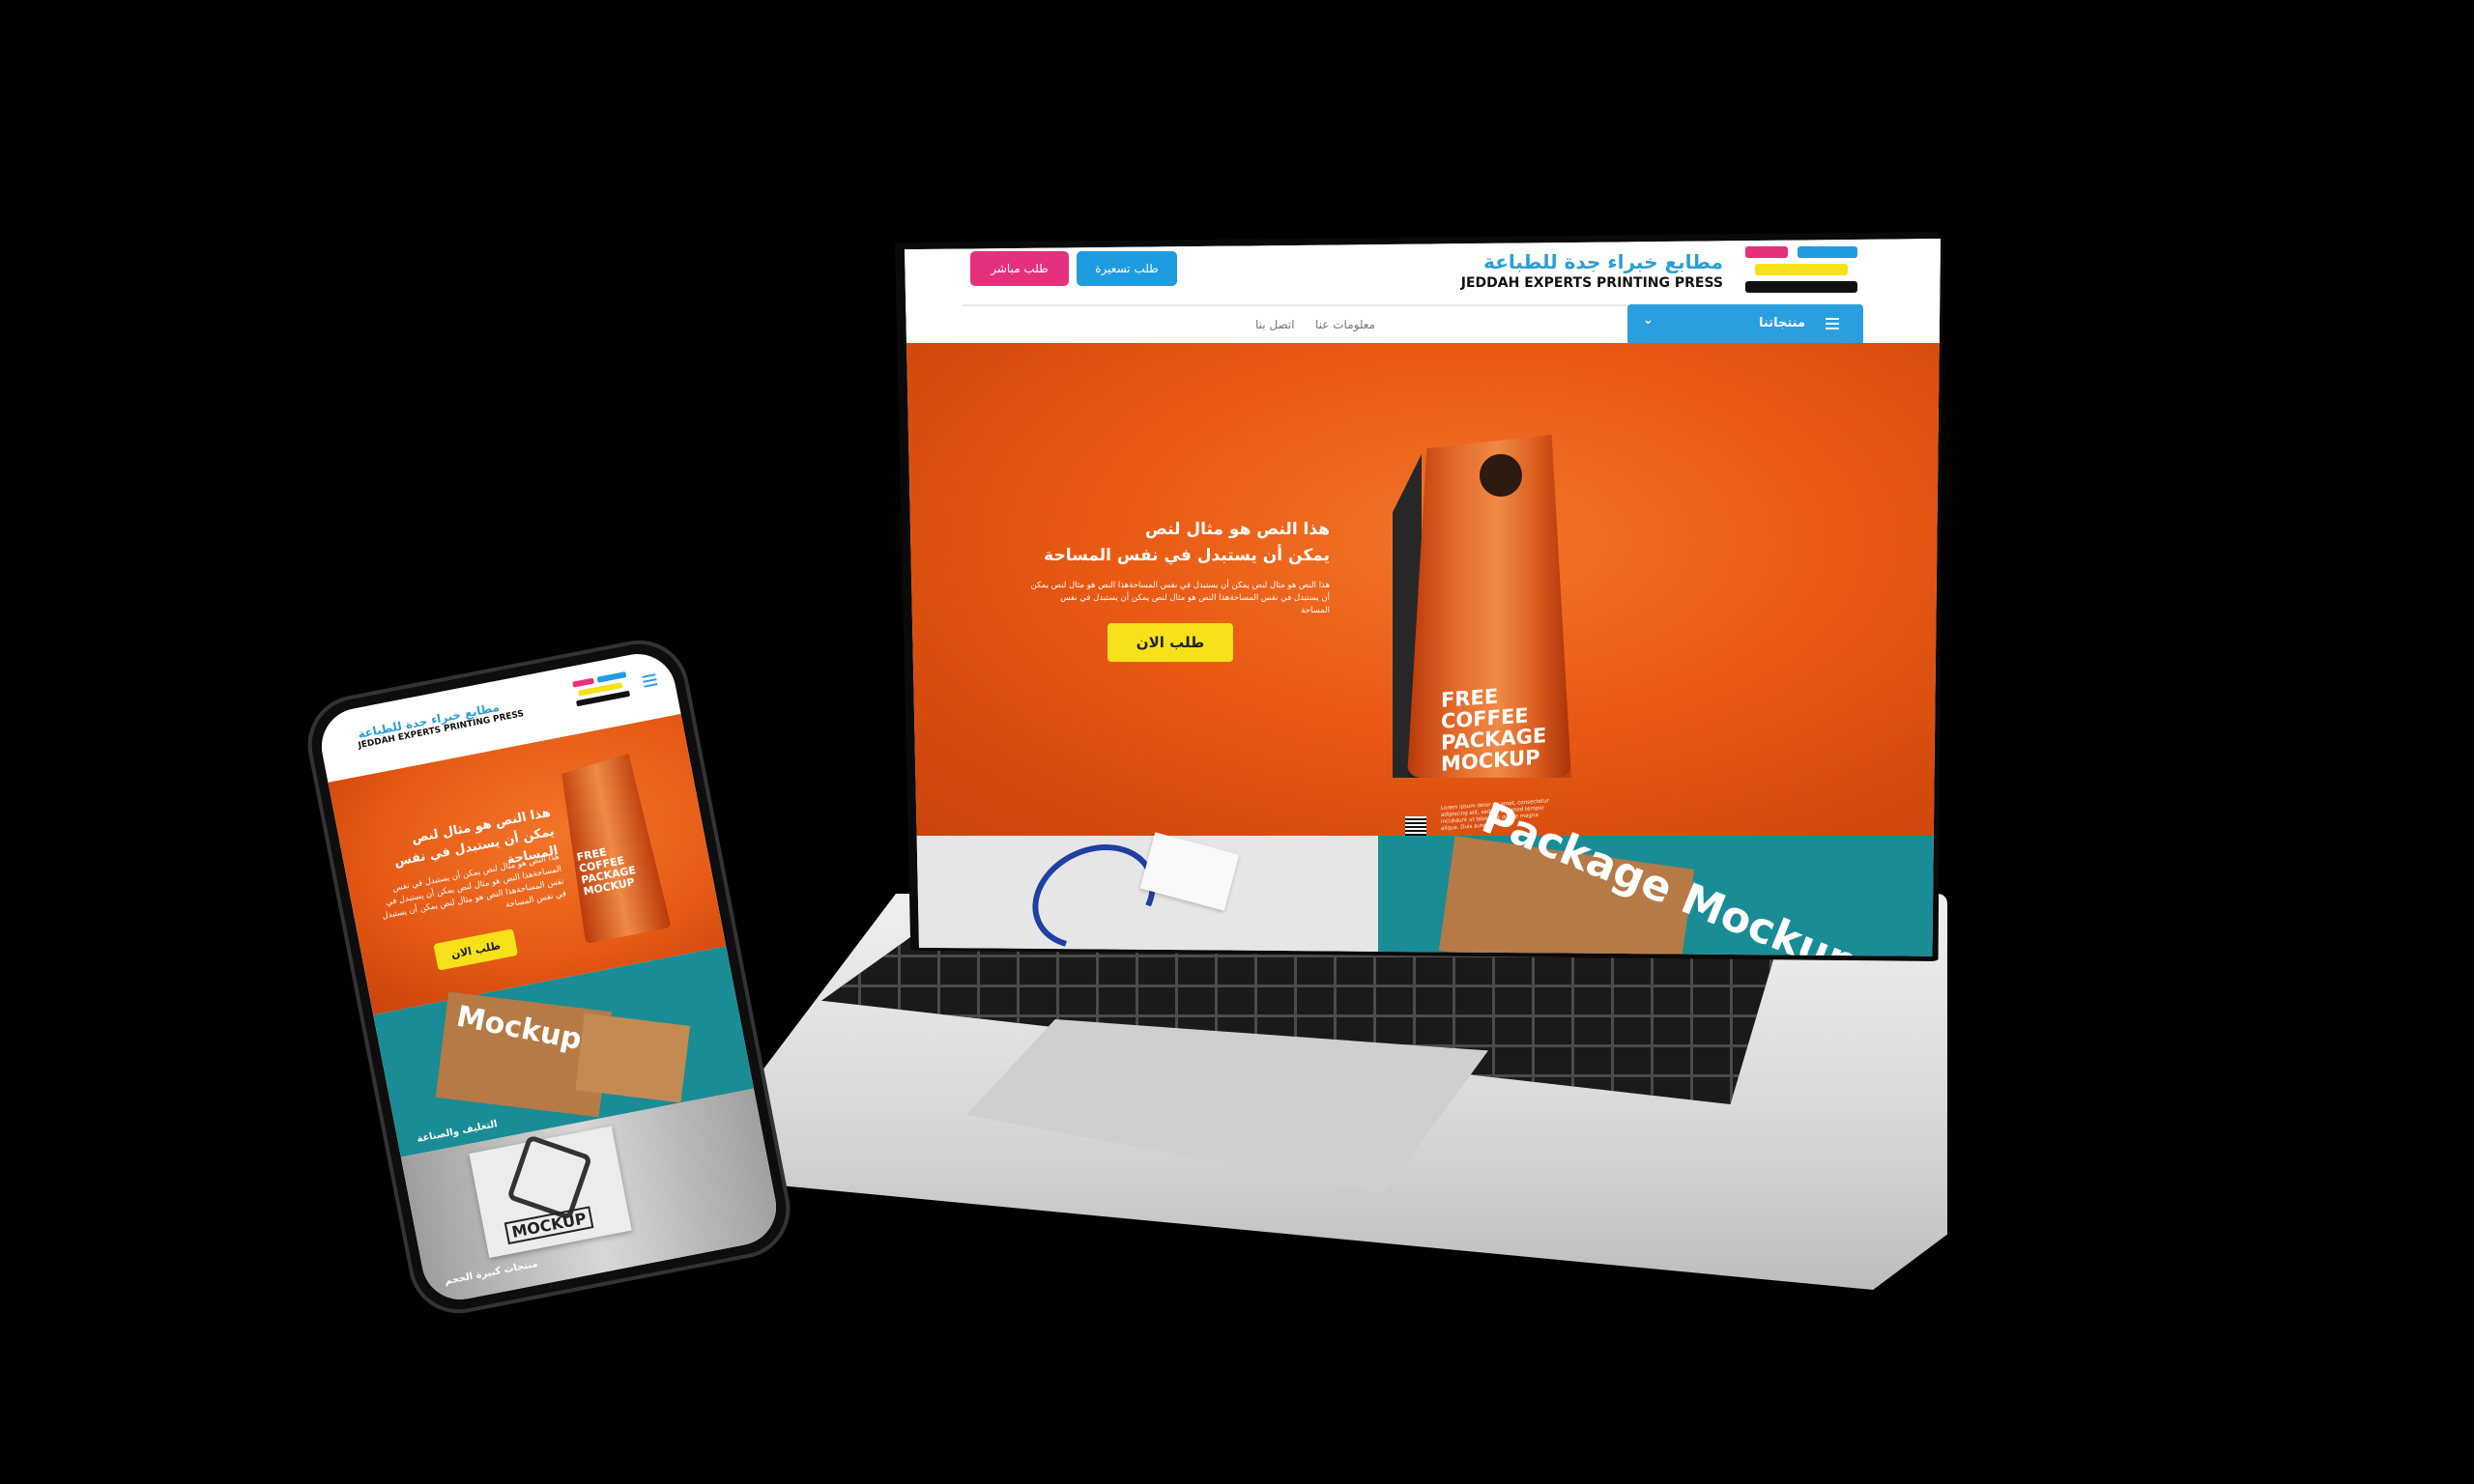 The image size is (2474, 1484). Describe the element at coordinates (1127, 269) in the screenshot. I see `quote-request-button: طلب تسعيرة` at that location.